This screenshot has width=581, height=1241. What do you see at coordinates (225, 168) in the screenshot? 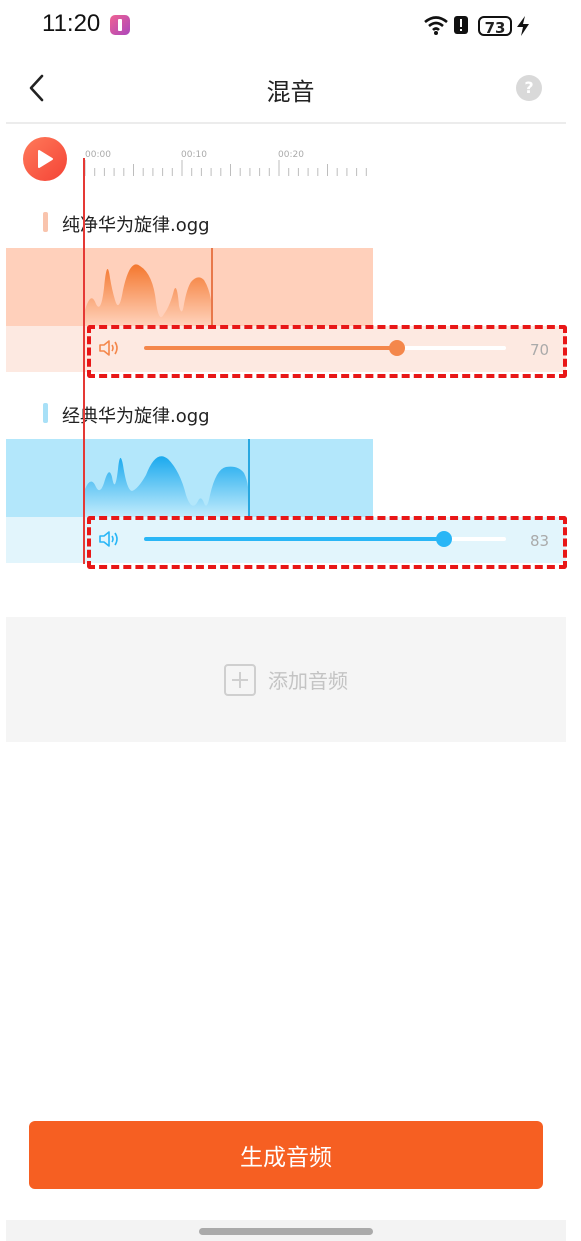
I see `ruler-ticks` at bounding box center [225, 168].